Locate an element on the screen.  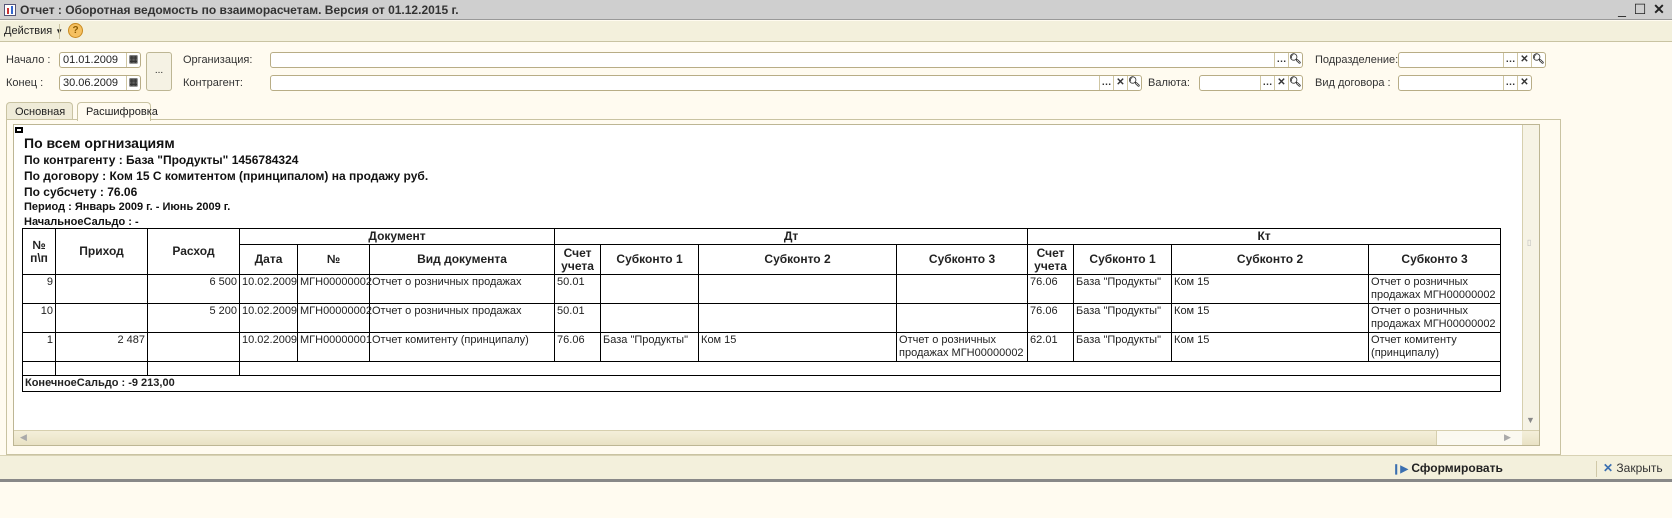
start-label: Начало : is located at coordinates (28, 60).